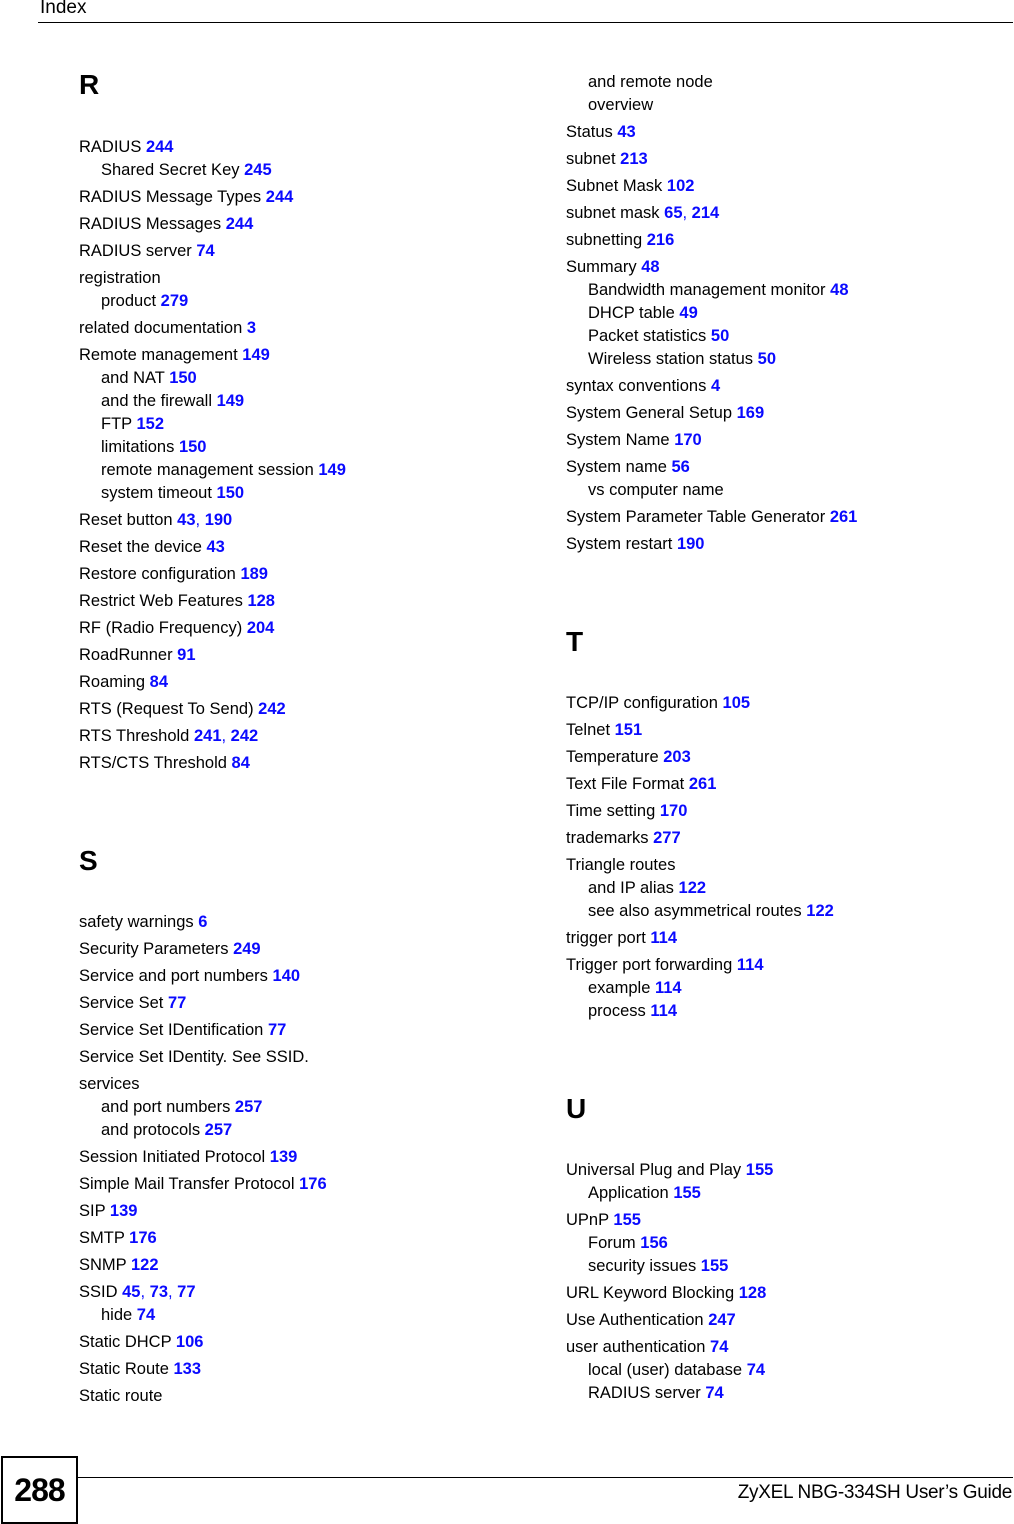 Image resolution: width=1014 pixels, height=1524 pixels. I want to click on page-link: 203, so click(677, 757).